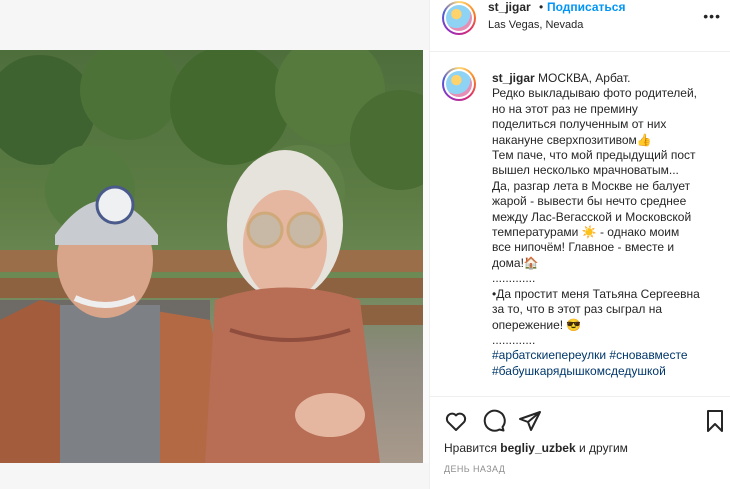 Image resolution: width=730 pixels, height=489 pixels. I want to click on caption-line: дома!🏠, so click(515, 262).